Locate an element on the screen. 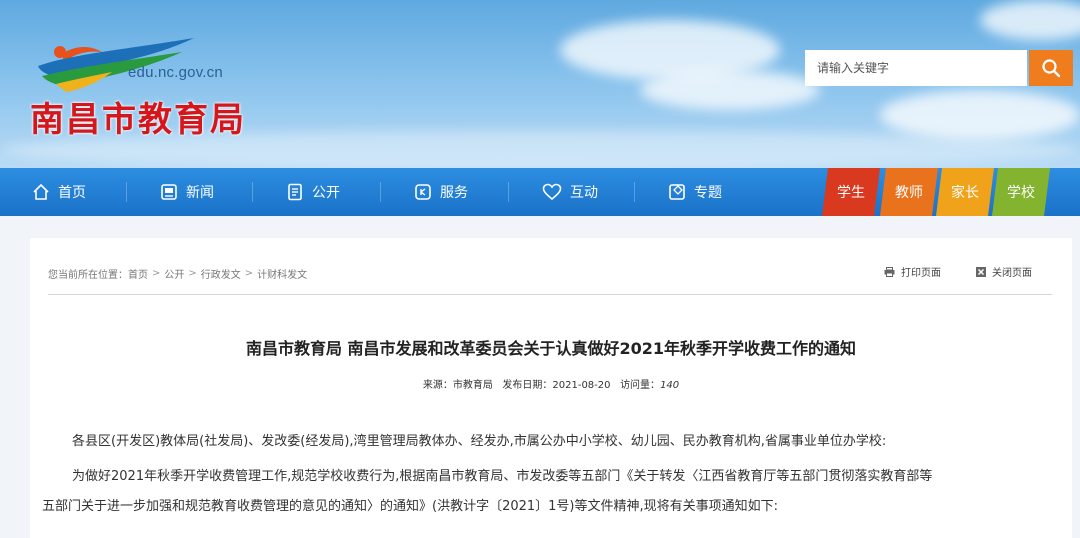  search-button is located at coordinates (1051, 68).